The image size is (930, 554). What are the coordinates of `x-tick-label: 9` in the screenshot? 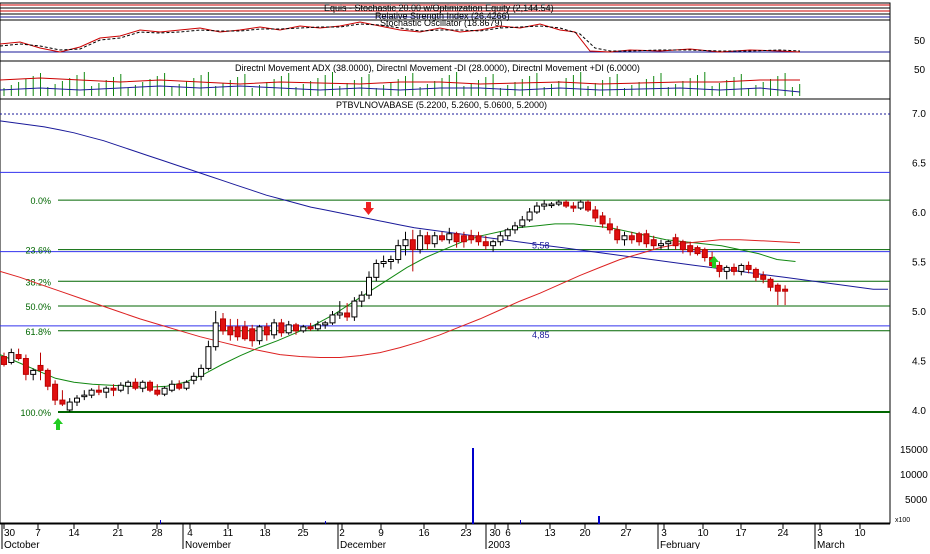 It's located at (381, 533).